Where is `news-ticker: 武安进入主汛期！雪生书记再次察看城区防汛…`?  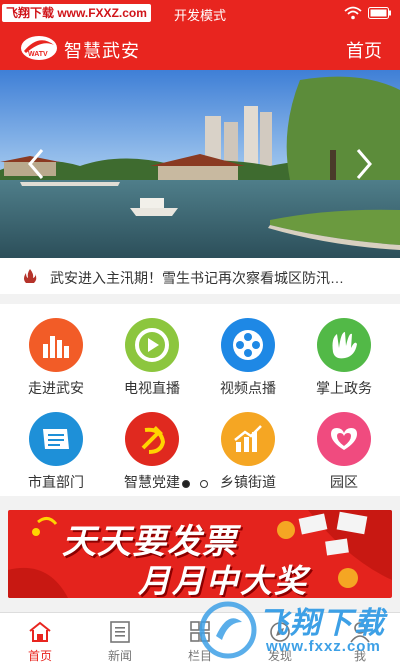
news-ticker: 武安进入主汛期！雪生书记再次察看城区防汛… is located at coordinates (200, 276).